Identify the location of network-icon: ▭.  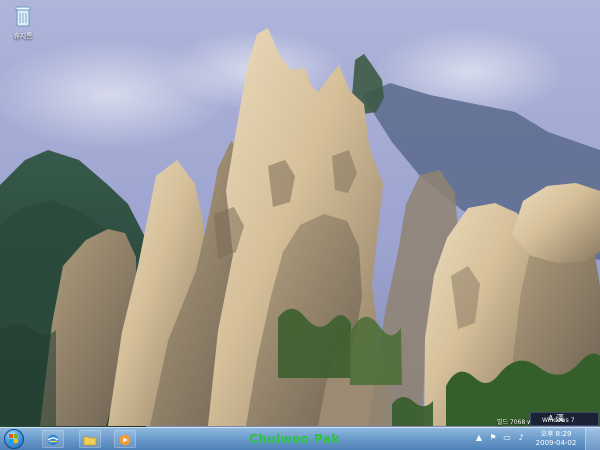
(507, 438).